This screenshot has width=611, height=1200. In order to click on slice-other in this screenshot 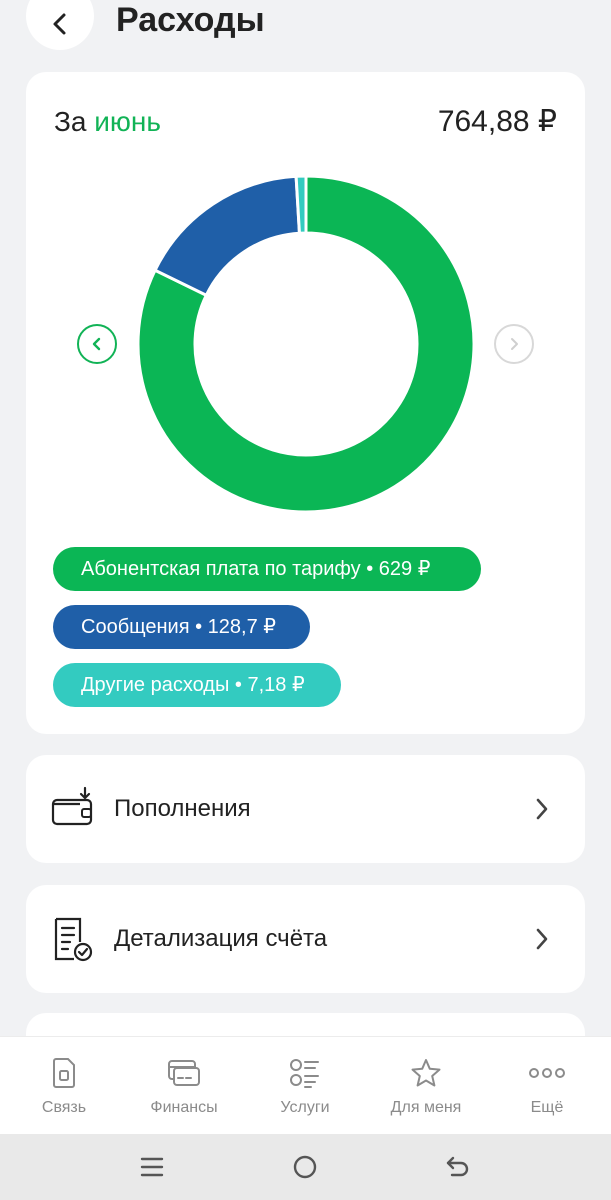, I will do `click(301, 204)`.